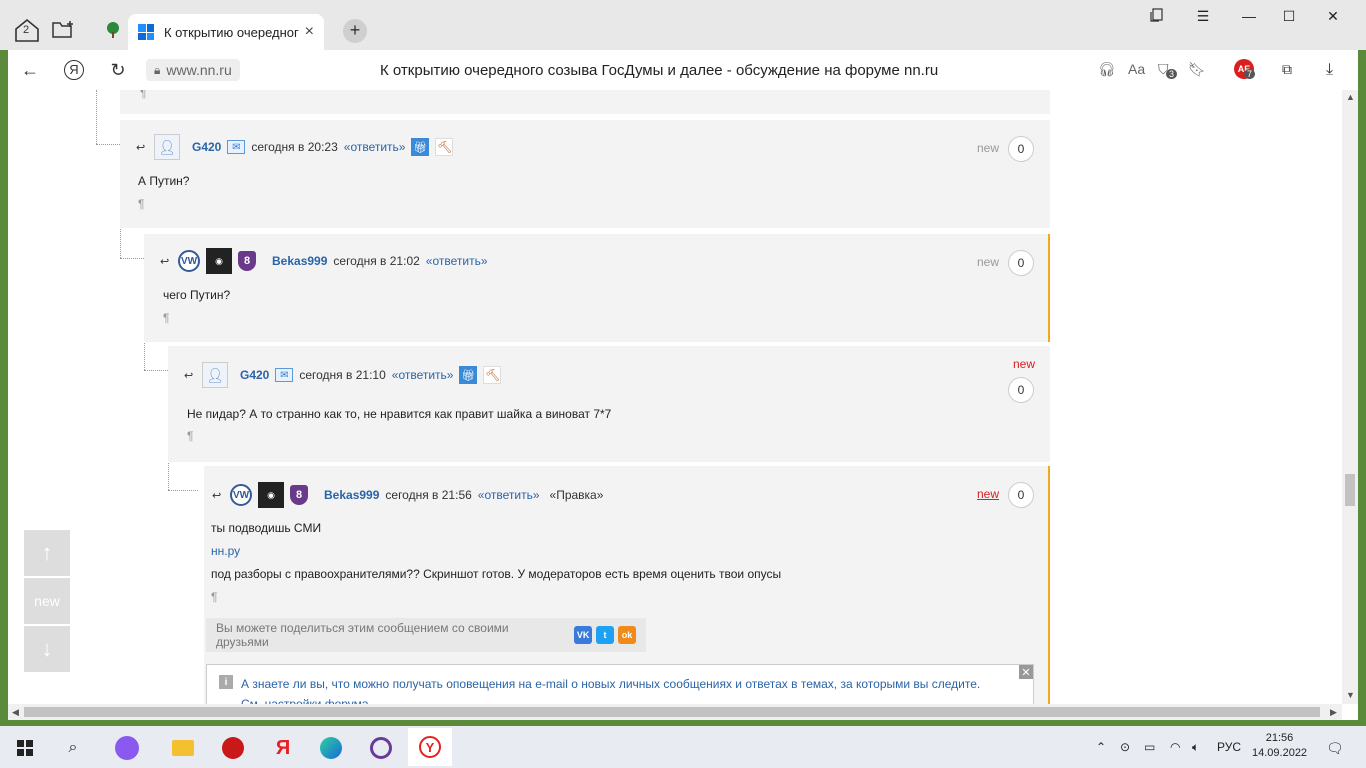  What do you see at coordinates (1250, 74) in the screenshot?
I see `extension-badge: 7` at bounding box center [1250, 74].